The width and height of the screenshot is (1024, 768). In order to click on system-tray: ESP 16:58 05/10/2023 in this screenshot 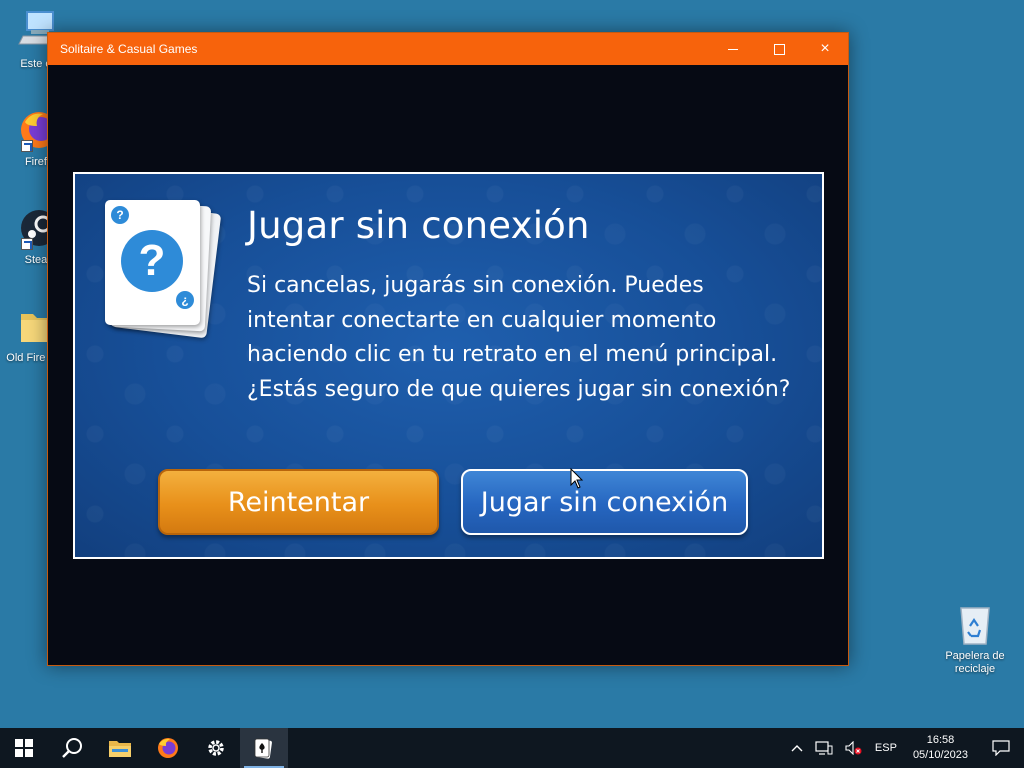, I will do `click(904, 748)`.